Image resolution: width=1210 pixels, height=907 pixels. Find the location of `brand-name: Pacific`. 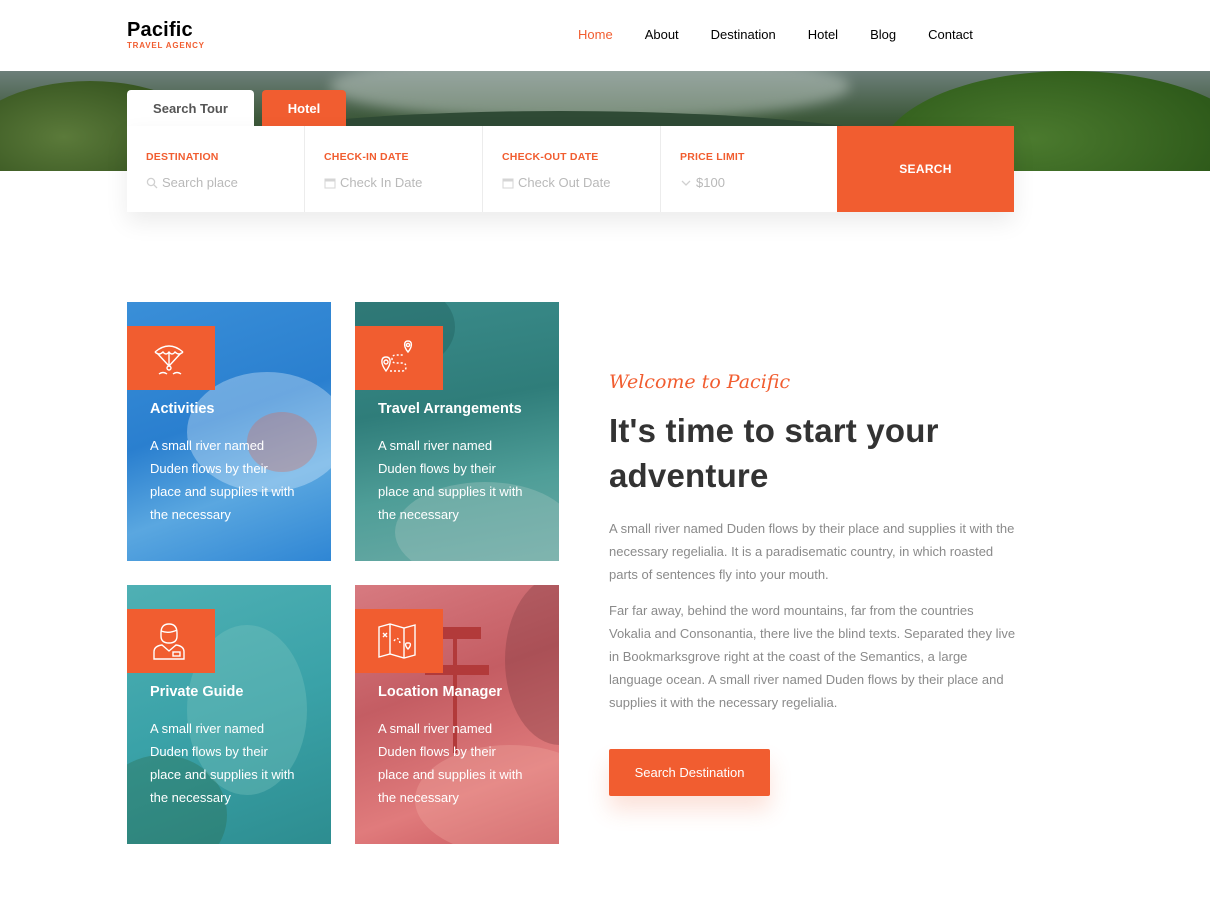

brand-name: Pacific is located at coordinates (160, 30).